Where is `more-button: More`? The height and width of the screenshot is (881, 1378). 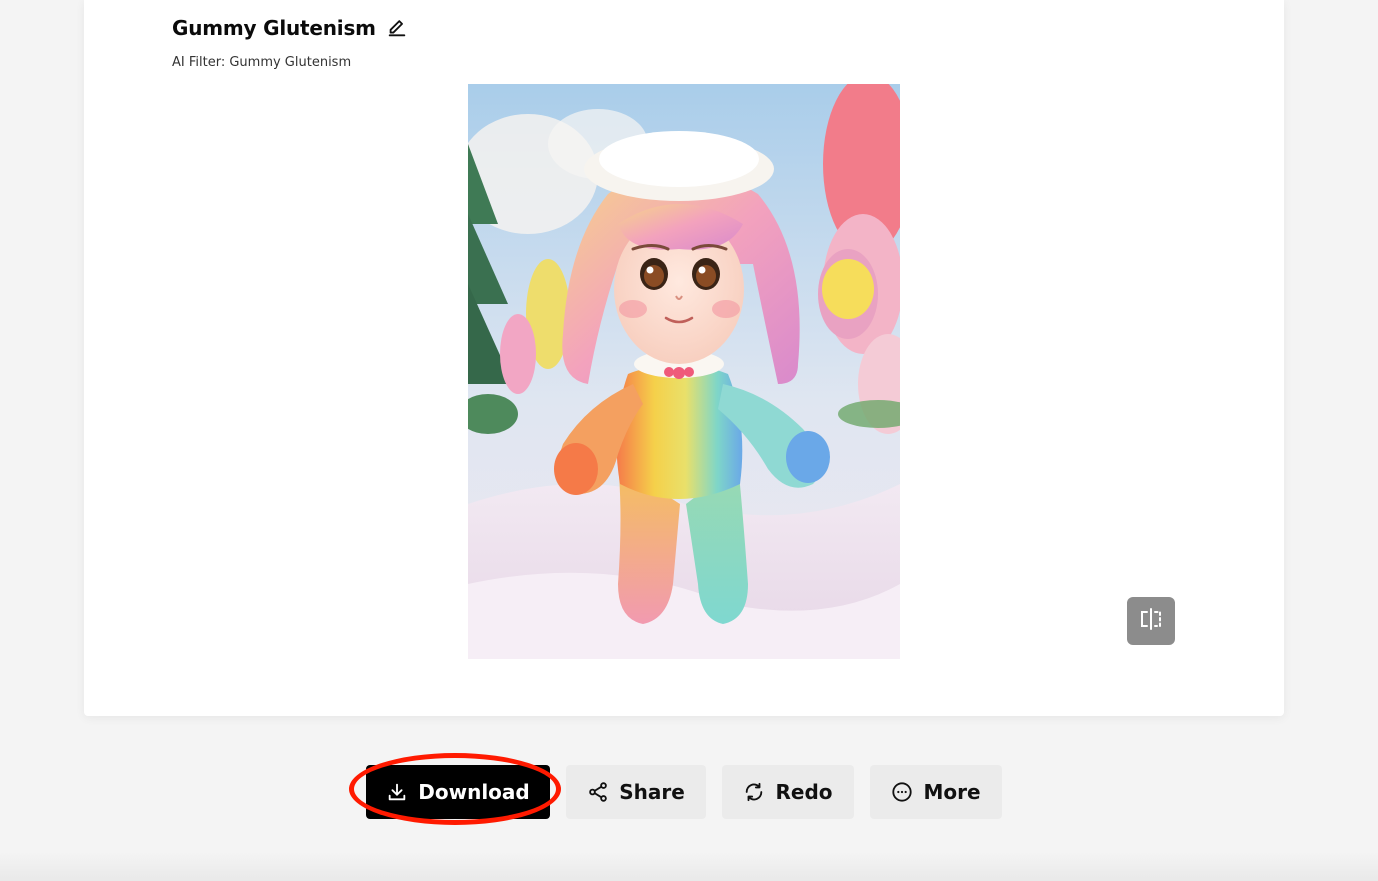
more-button: More is located at coordinates (936, 792).